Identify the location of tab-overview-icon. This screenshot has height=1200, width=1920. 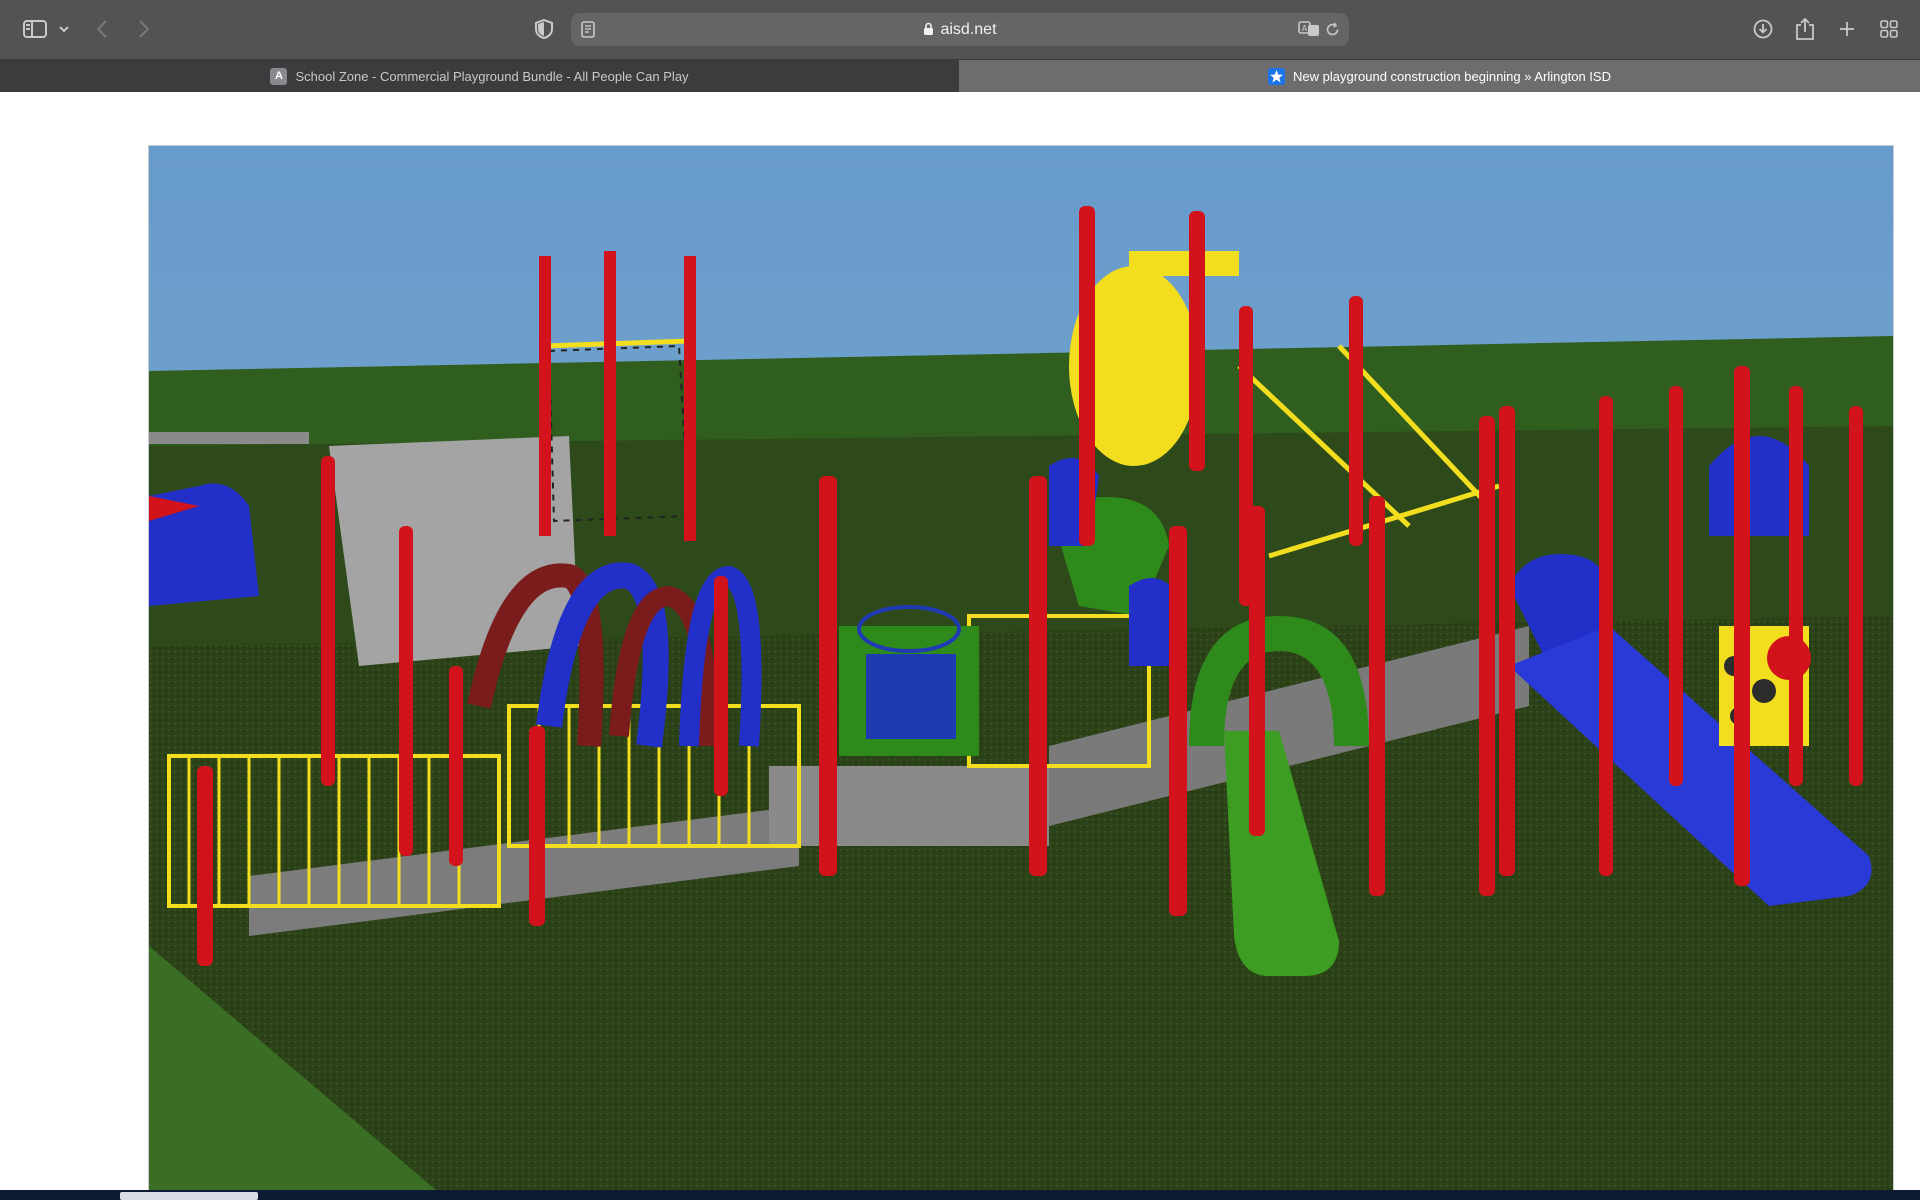
(1889, 29).